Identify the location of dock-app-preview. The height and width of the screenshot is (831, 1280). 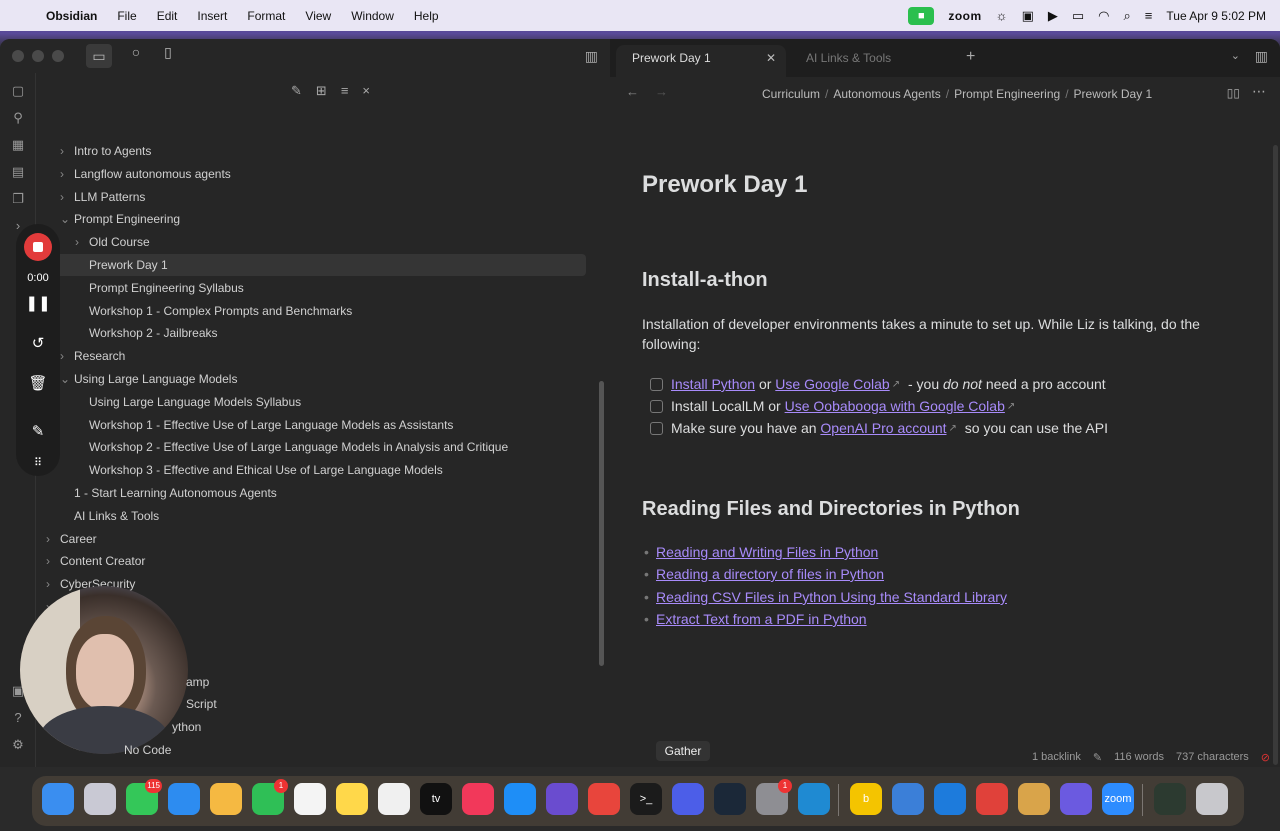
(908, 799).